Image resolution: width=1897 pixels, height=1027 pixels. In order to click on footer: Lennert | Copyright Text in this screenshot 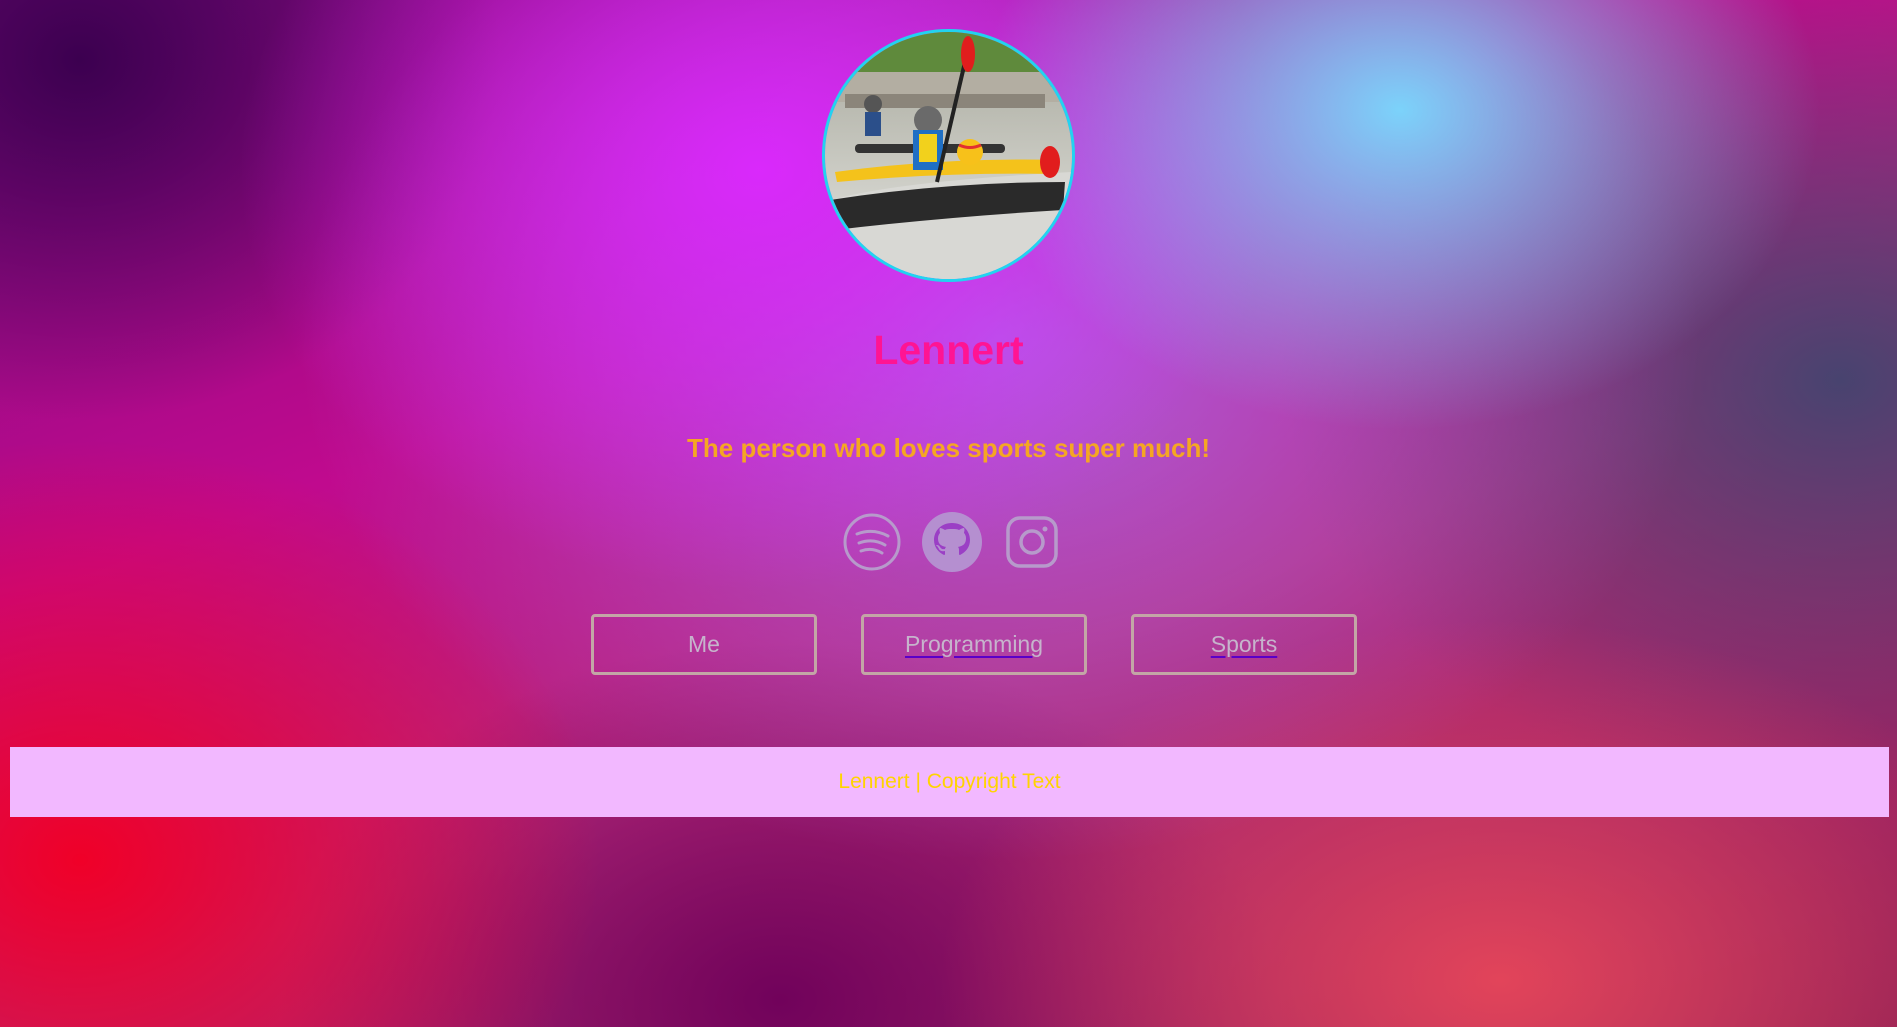, I will do `click(949, 782)`.